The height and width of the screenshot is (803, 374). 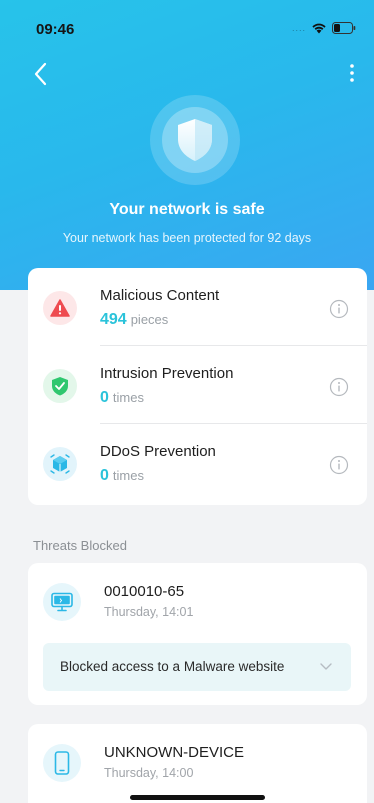 I want to click on stat-value: 494 pieces, so click(x=134, y=319).